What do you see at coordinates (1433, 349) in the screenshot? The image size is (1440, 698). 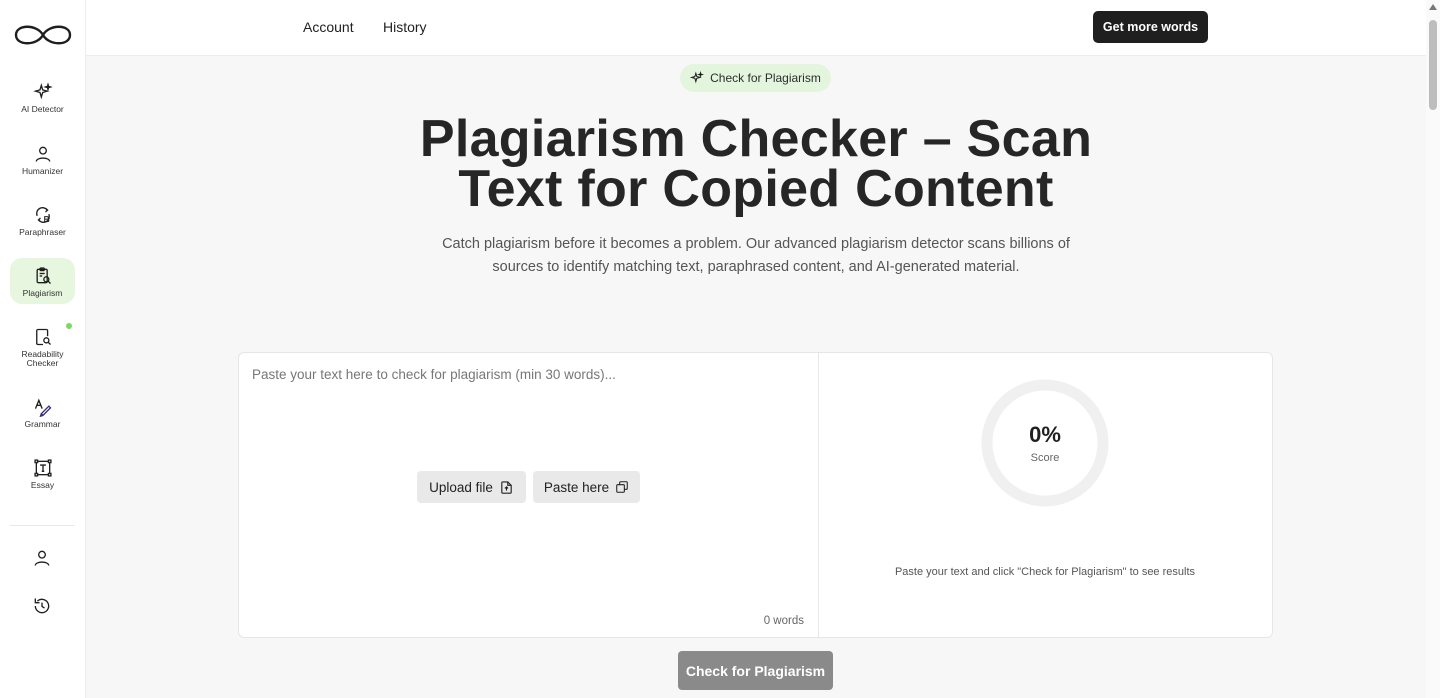 I see `page-scrollbar` at bounding box center [1433, 349].